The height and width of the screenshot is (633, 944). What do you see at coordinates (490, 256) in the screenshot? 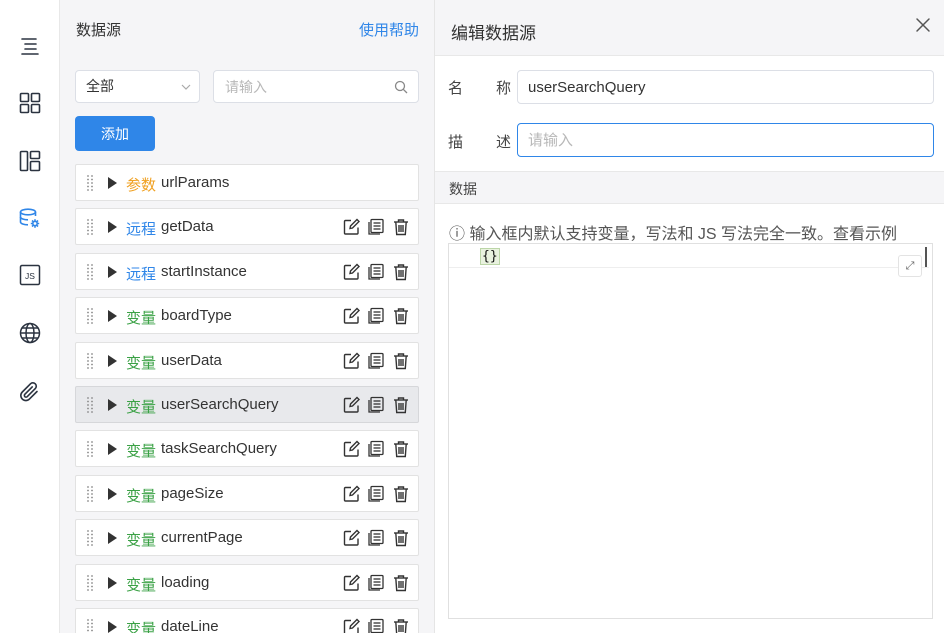
I see `code-content: {}` at bounding box center [490, 256].